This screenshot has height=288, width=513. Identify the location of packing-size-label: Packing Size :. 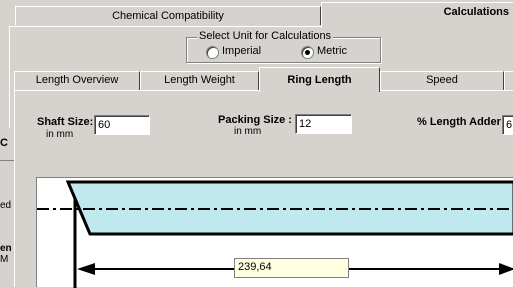
(255, 120).